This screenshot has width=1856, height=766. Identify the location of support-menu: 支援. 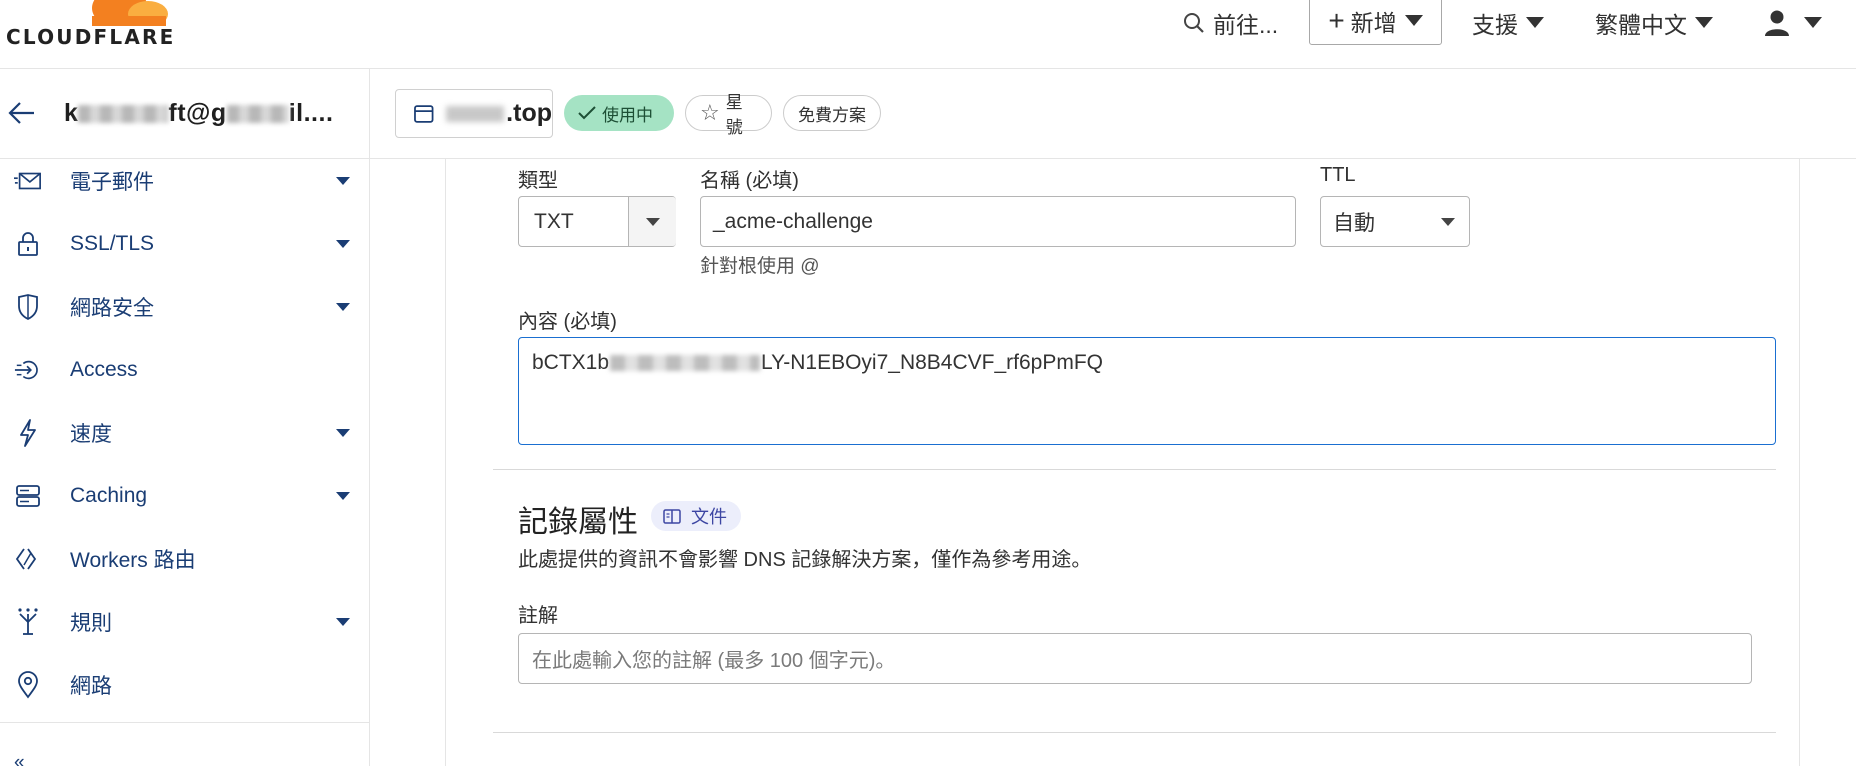
(1508, 22).